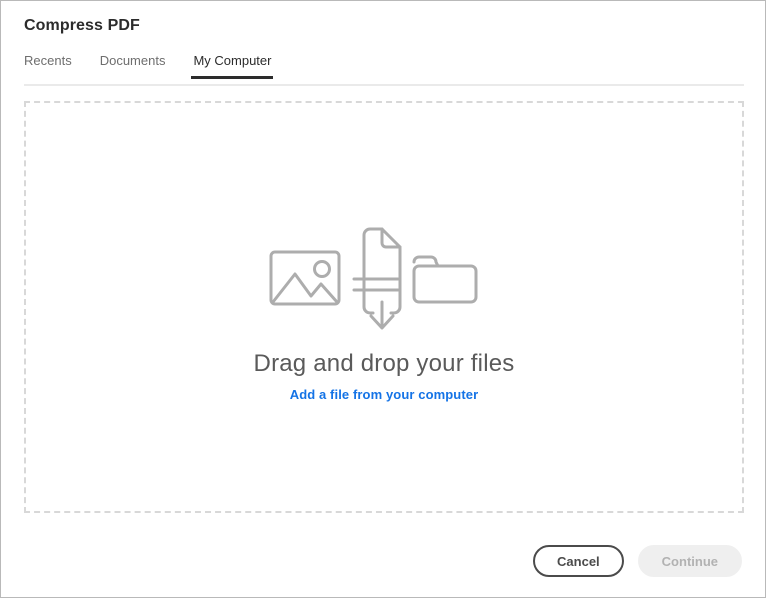 Image resolution: width=766 pixels, height=598 pixels. What do you see at coordinates (48, 60) in the screenshot?
I see `tab-recents-label: Recents` at bounding box center [48, 60].